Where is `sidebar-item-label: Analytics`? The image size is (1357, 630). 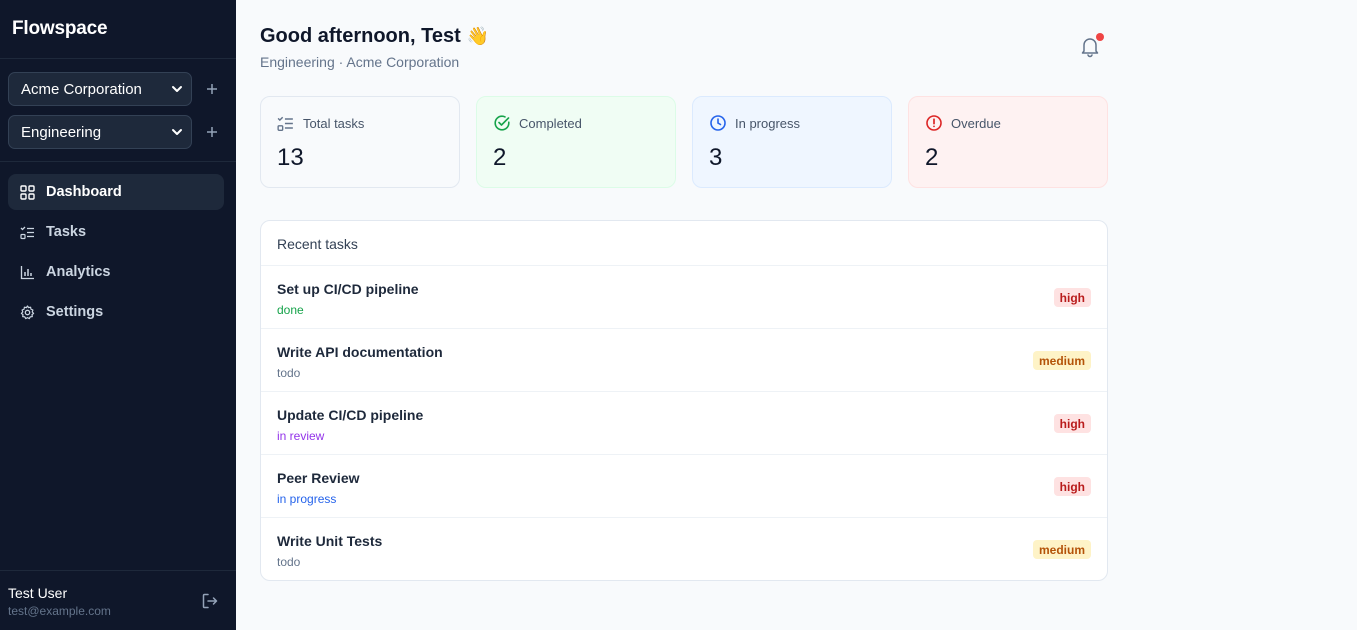 sidebar-item-label: Analytics is located at coordinates (78, 272).